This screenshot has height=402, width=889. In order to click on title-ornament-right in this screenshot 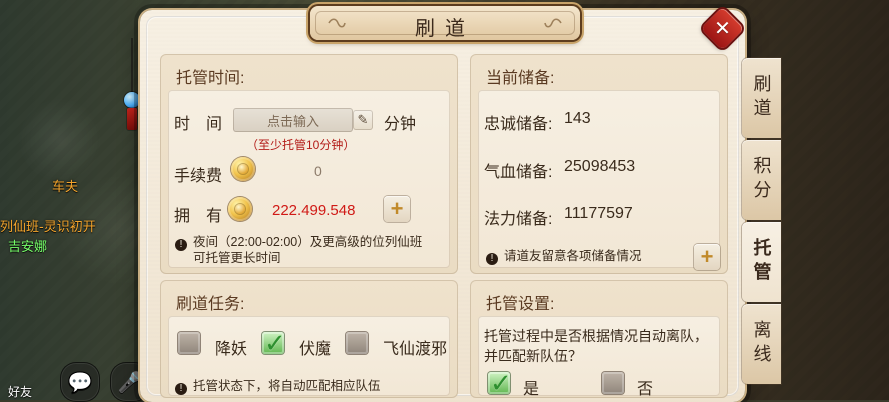, I will do `click(553, 23)`.